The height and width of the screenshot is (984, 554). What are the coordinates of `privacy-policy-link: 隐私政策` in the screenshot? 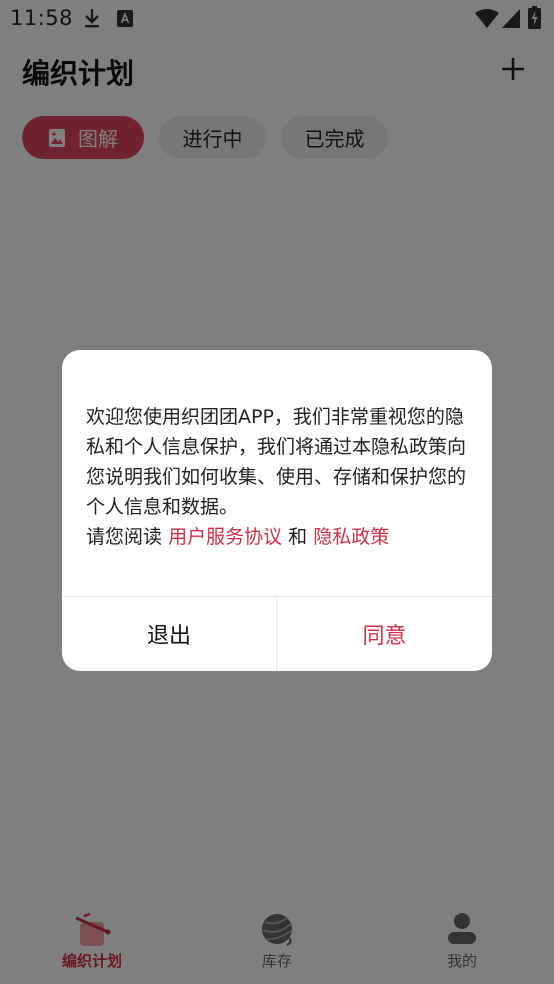 It's located at (351, 537).